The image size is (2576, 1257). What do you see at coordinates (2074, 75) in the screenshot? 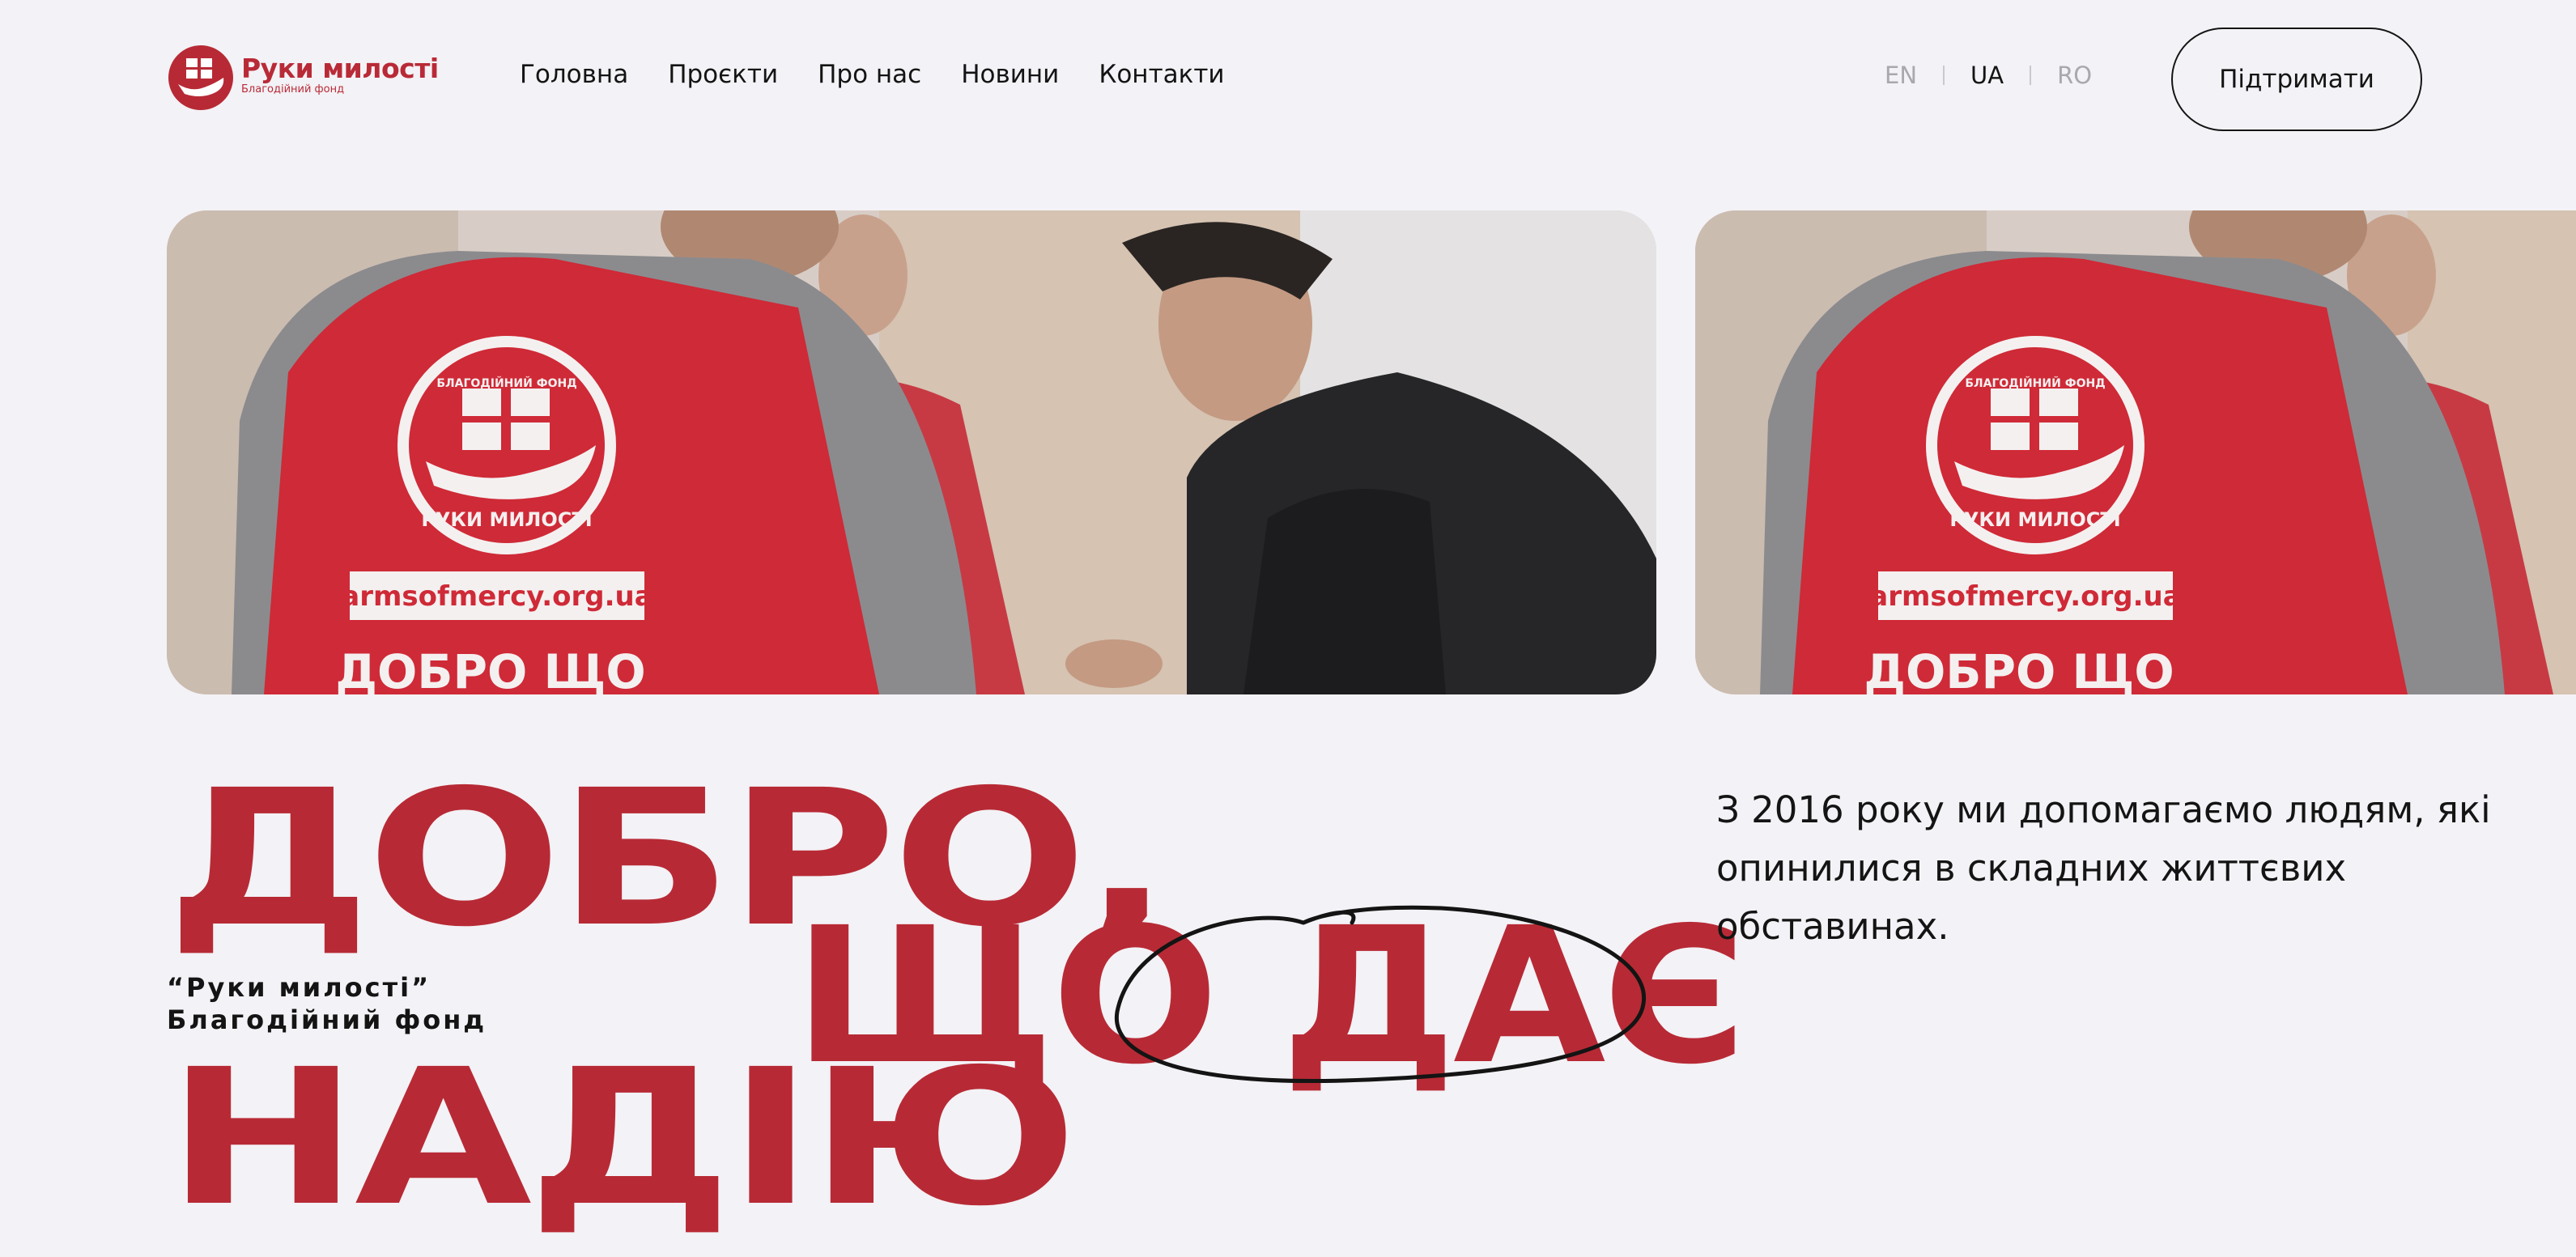
I see `lang-ro: RO` at bounding box center [2074, 75].